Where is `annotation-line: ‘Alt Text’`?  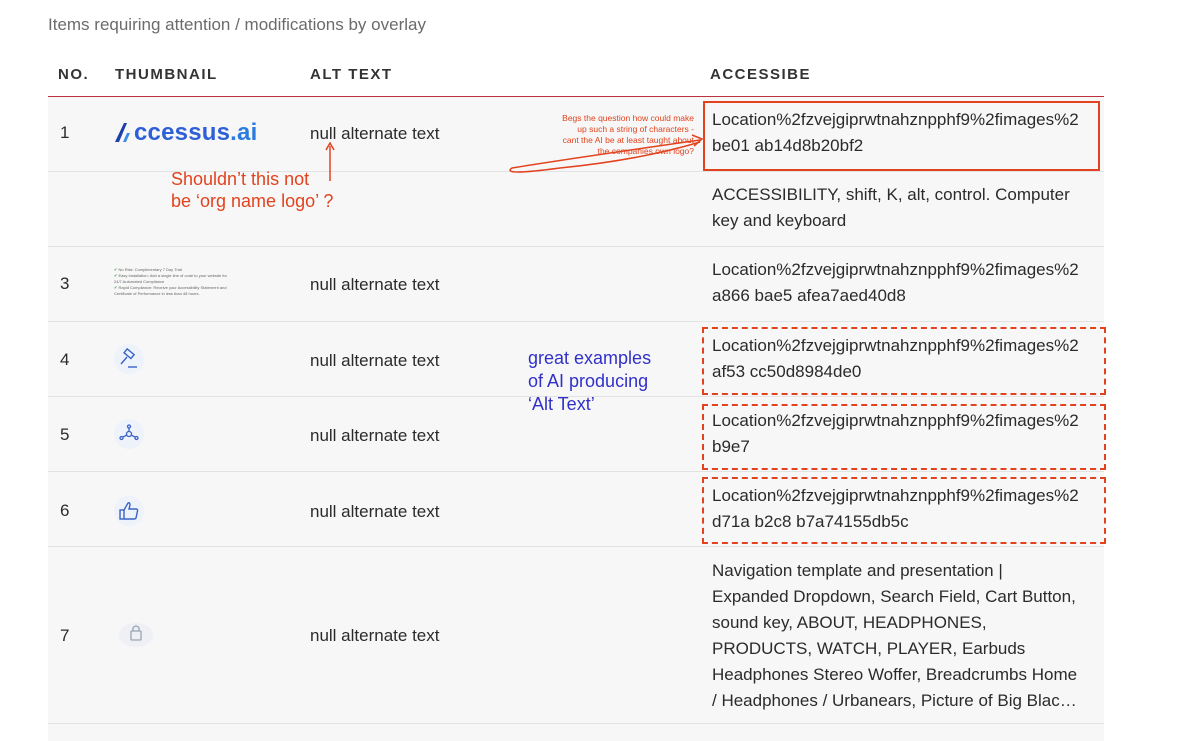 annotation-line: ‘Alt Text’ is located at coordinates (561, 404).